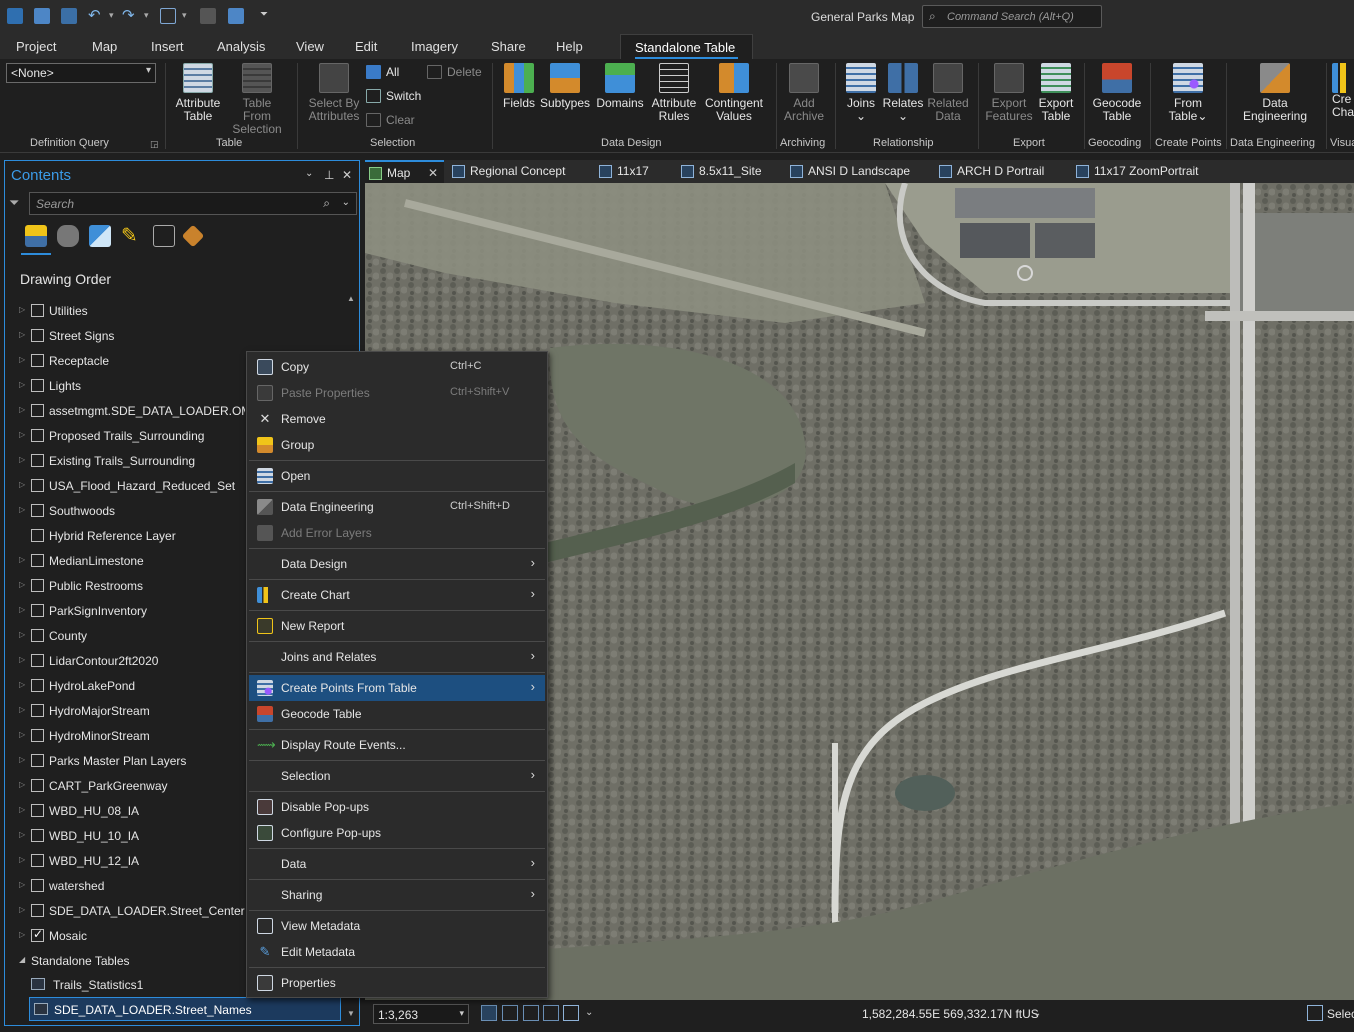 This screenshot has width=1354, height=1032. I want to click on fields-button: Fields, so click(519, 86).